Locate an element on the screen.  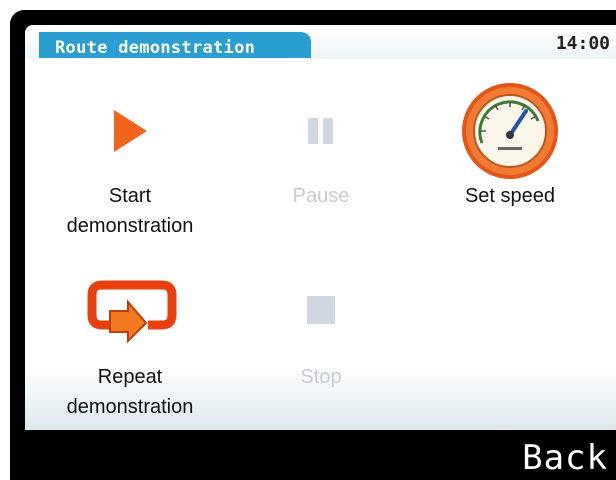
set-speed-button: Set speed is located at coordinates (510, 172).